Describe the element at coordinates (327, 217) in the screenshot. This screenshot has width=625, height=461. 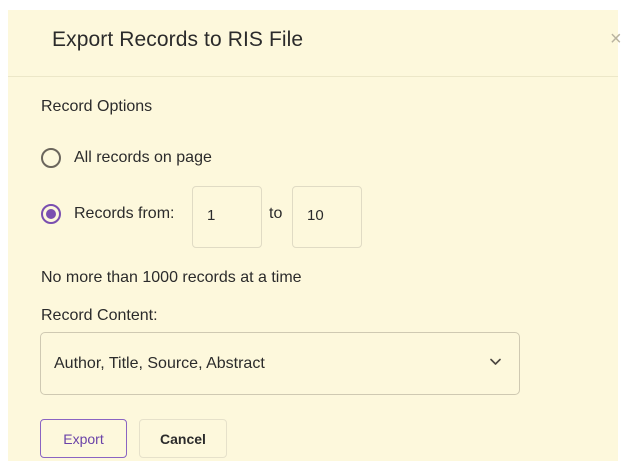
I see `records-to-input: 10` at that location.